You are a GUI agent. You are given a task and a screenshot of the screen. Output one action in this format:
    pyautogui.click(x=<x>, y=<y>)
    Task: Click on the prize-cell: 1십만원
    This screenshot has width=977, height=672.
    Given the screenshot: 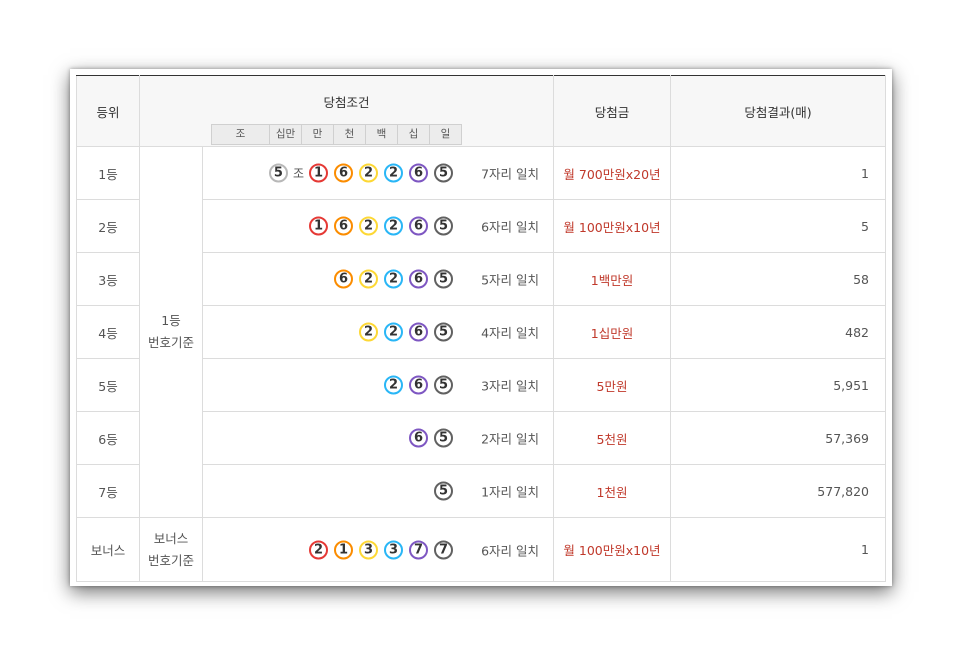 What is the action you would take?
    pyautogui.click(x=612, y=332)
    